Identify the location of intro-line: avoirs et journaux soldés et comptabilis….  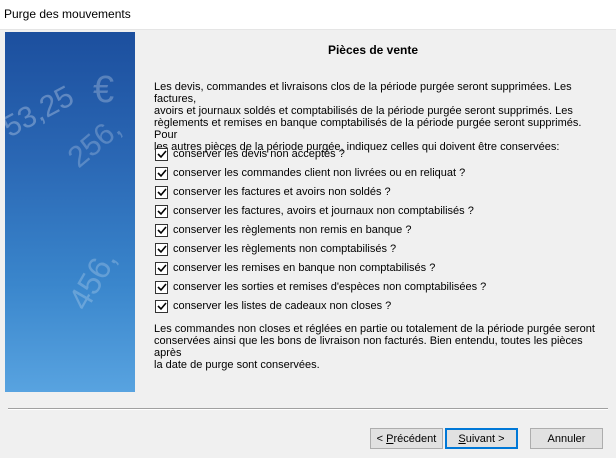
(363, 111).